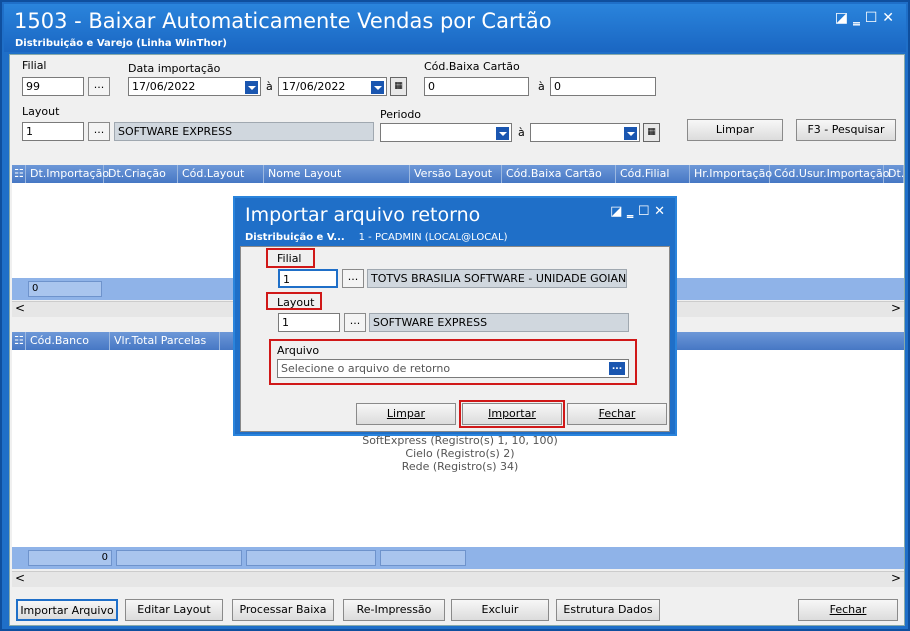  What do you see at coordinates (221, 174) in the screenshot?
I see `col-header: Cód.Layout` at bounding box center [221, 174].